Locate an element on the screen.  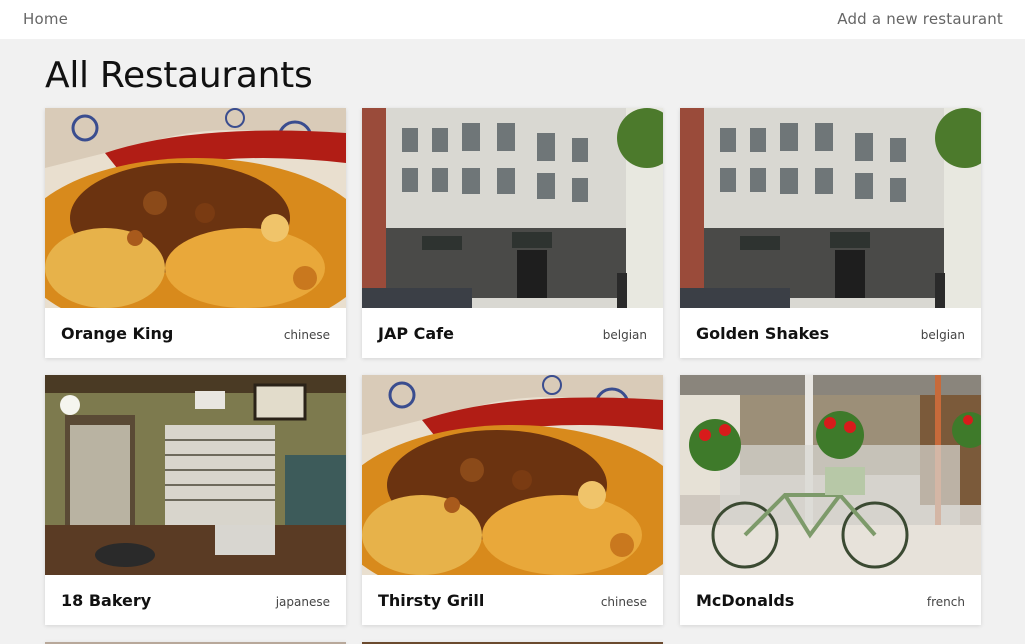
restaurant-card: Golden Shakes belgian is located at coordinates (830, 233).